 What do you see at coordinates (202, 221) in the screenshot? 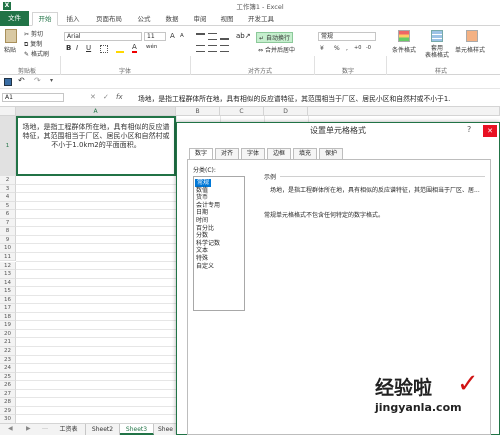
I see `category-item: 时间` at bounding box center [202, 221].